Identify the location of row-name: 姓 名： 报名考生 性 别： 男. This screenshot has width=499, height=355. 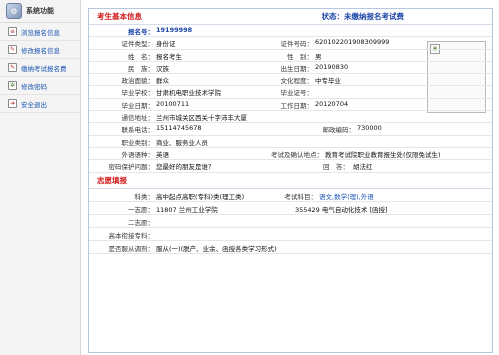
(290, 56).